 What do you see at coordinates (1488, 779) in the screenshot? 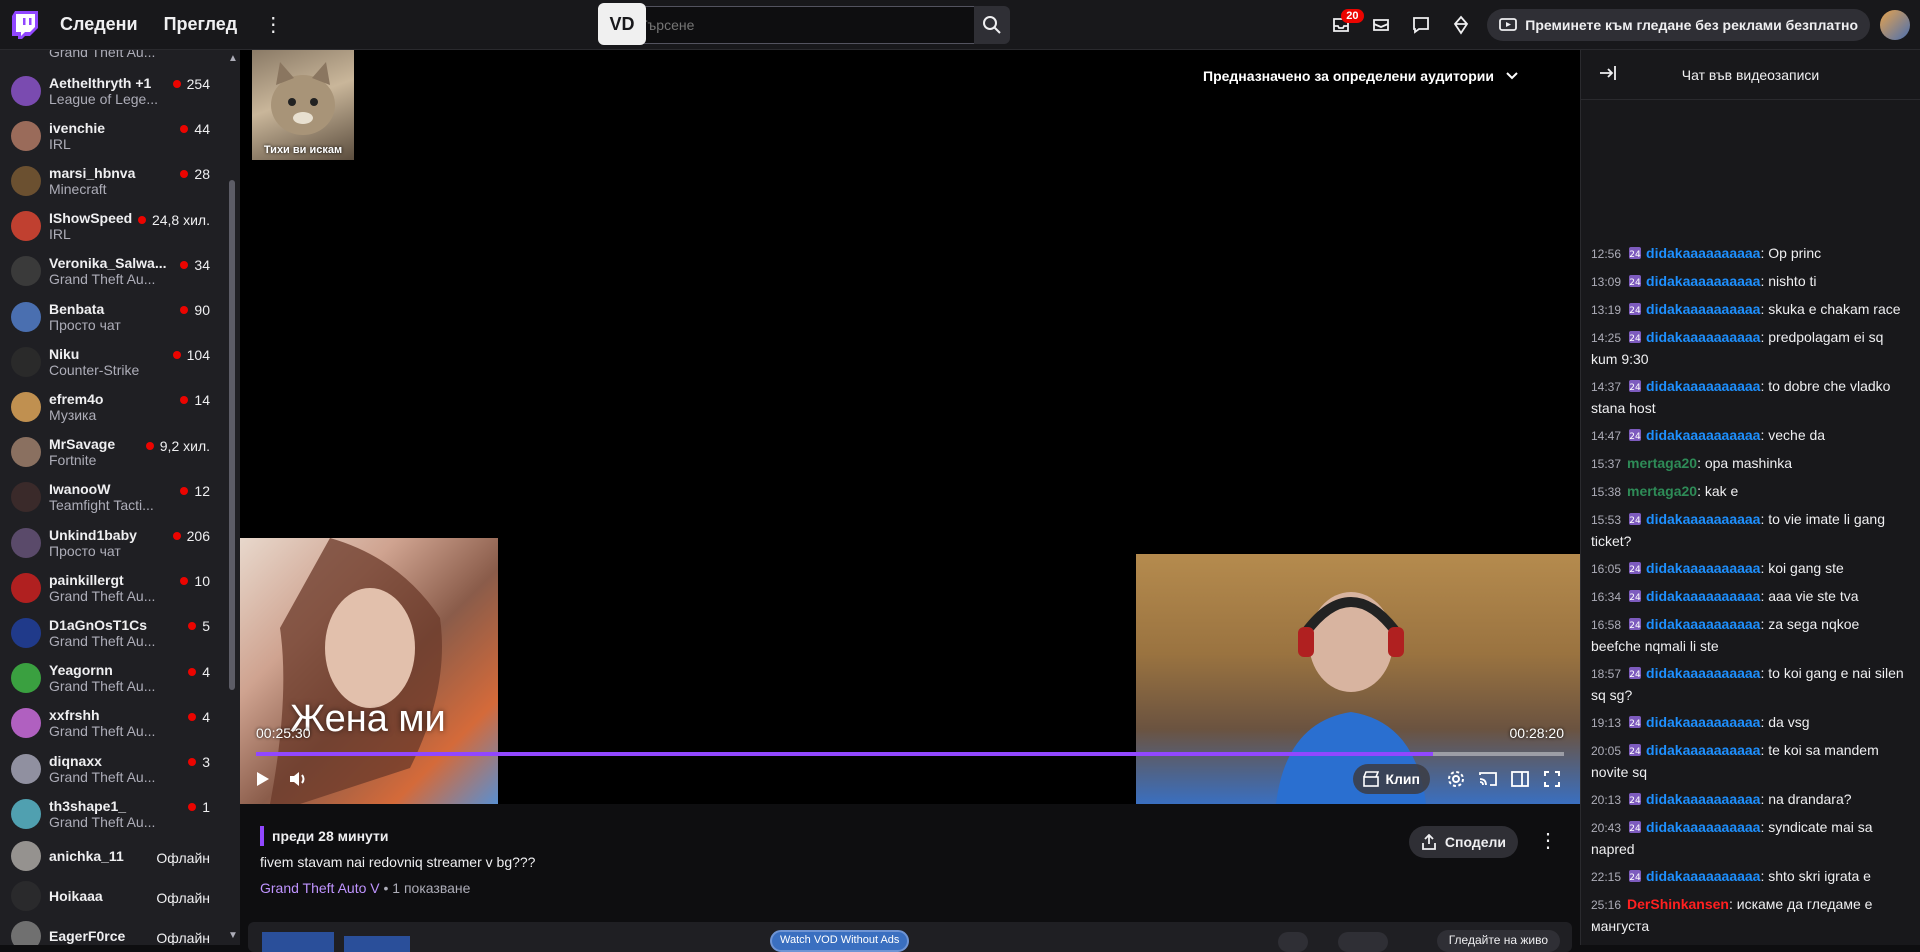
I see `cast-button` at bounding box center [1488, 779].